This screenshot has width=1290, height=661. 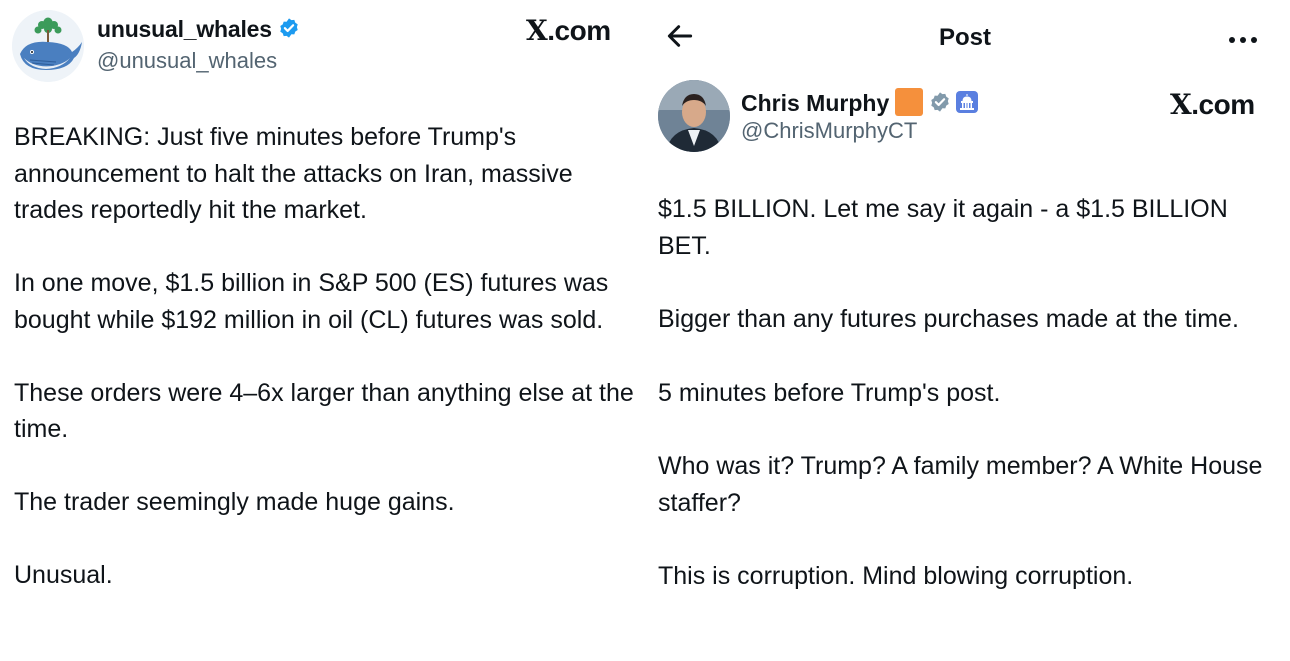 I want to click on verified-badge-icon, so click(x=289, y=31).